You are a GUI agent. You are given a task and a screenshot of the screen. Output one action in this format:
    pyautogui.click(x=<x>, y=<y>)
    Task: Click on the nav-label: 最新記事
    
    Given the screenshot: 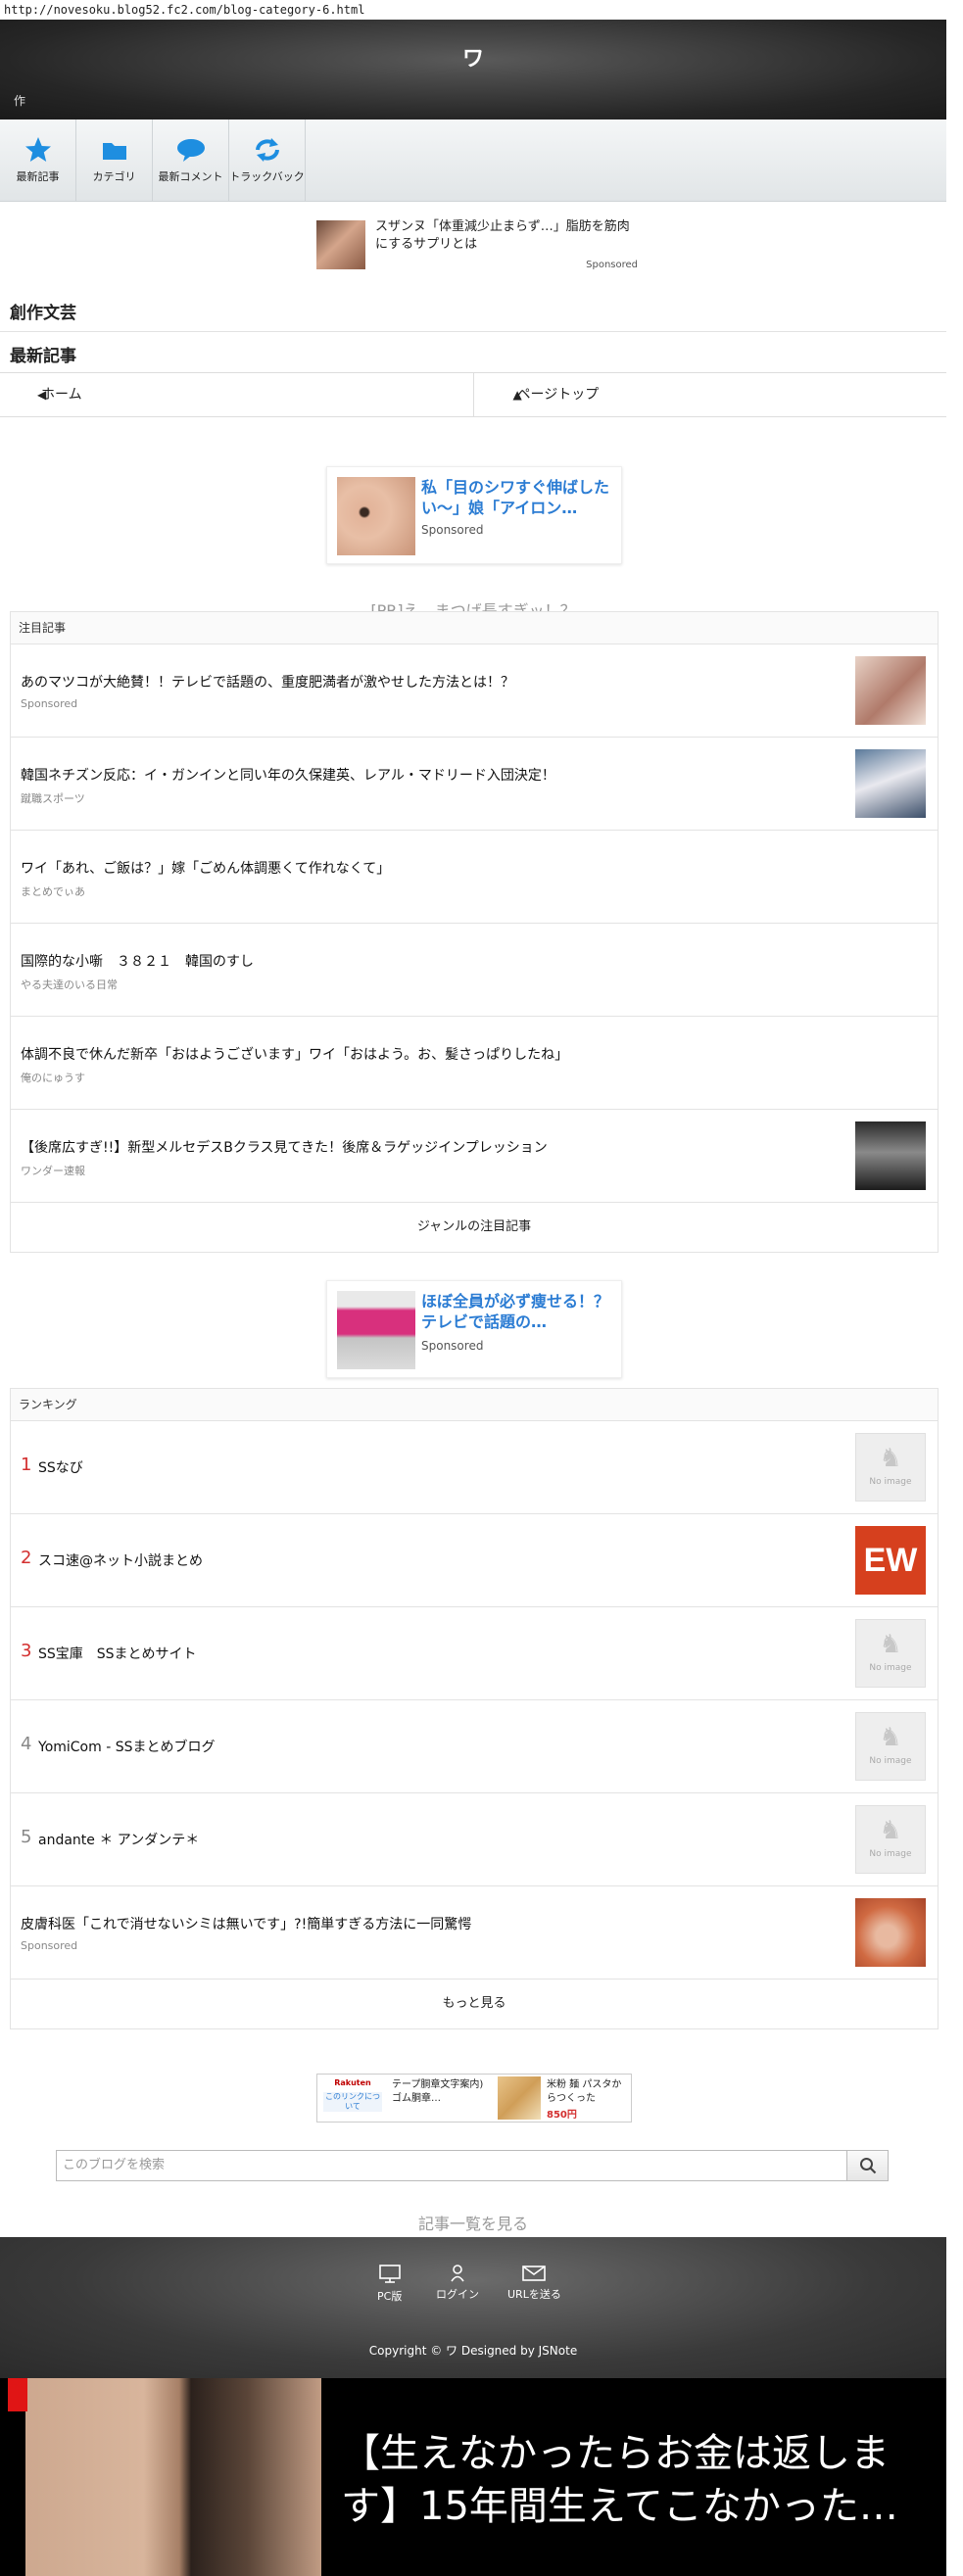 What is the action you would take?
    pyautogui.click(x=38, y=177)
    